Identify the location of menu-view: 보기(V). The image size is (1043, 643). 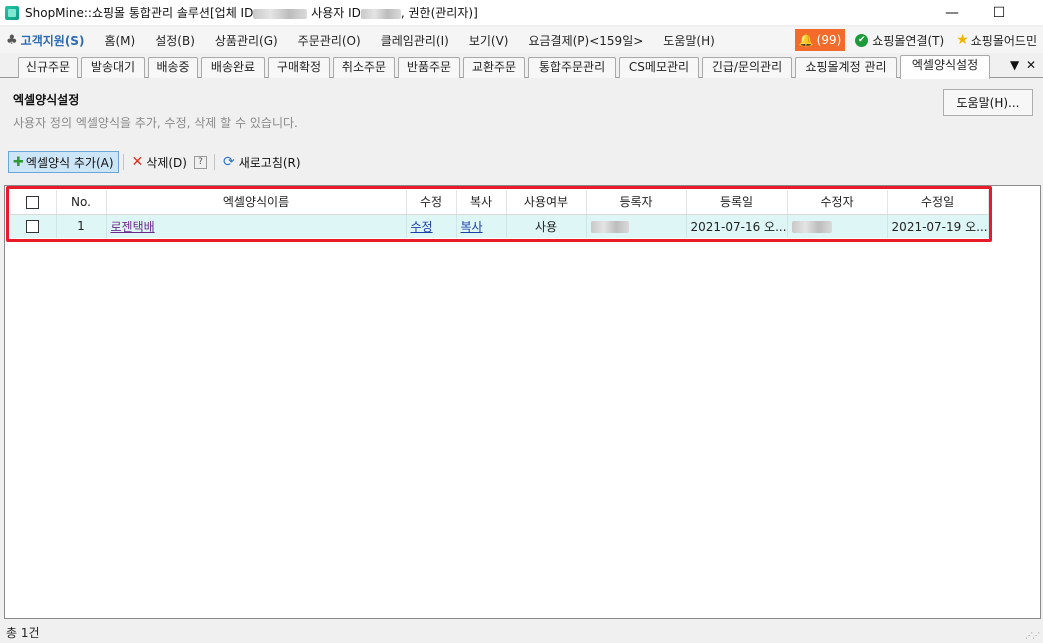
(489, 40).